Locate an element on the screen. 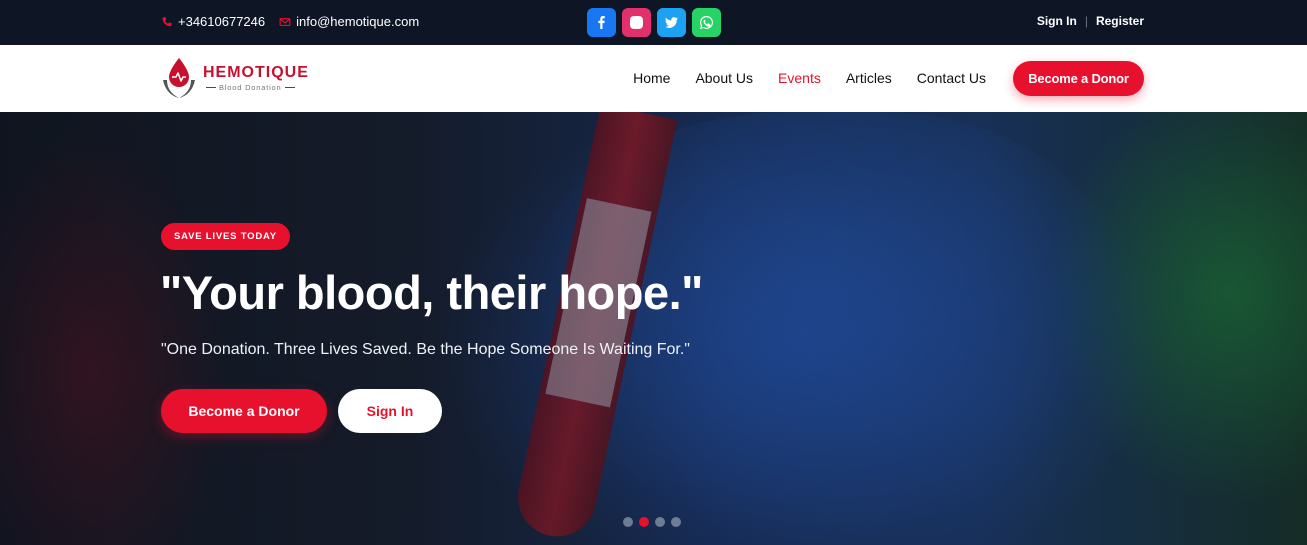 This screenshot has width=1307, height=545. logo: HEMOTIQUE Blood Donation is located at coordinates (235, 78).